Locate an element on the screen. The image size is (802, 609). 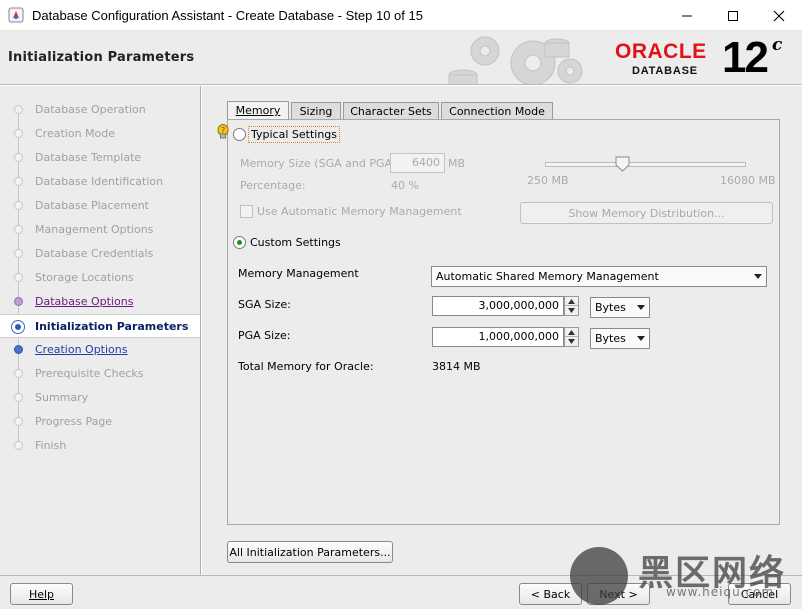
nav-step-label: Creation Mode is located at coordinates (75, 133).